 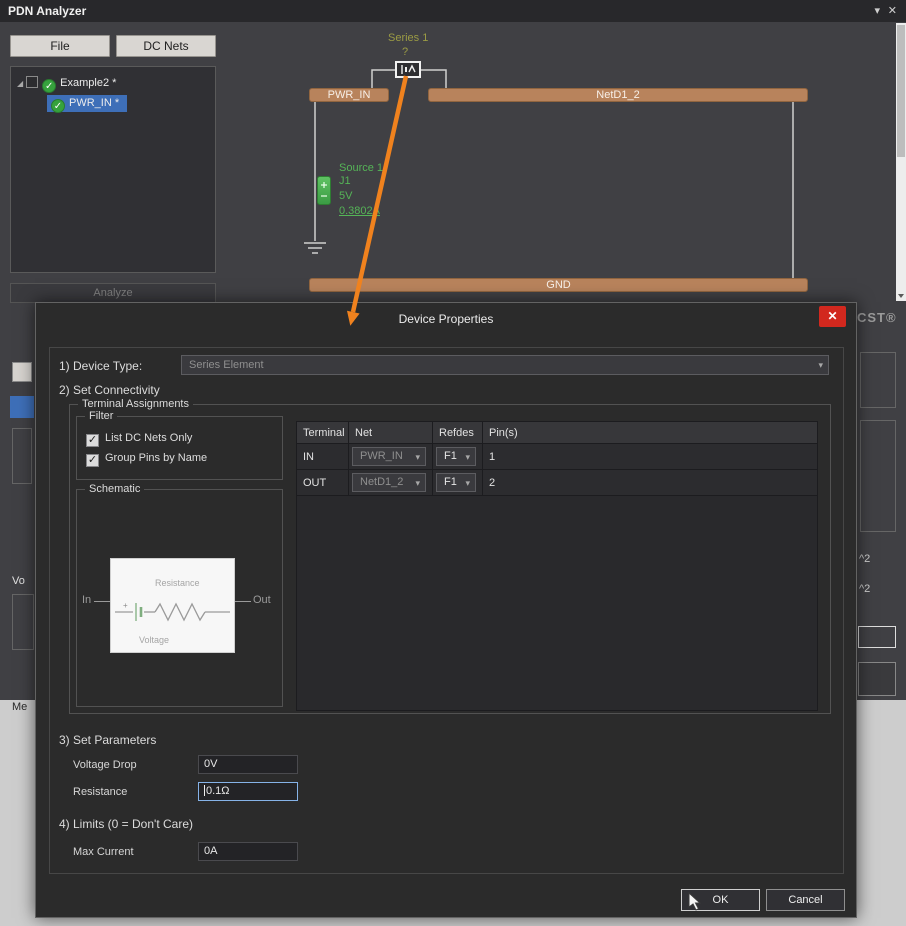 I want to click on net-dropdown-out: NetD1_2 ▾, so click(x=389, y=482).